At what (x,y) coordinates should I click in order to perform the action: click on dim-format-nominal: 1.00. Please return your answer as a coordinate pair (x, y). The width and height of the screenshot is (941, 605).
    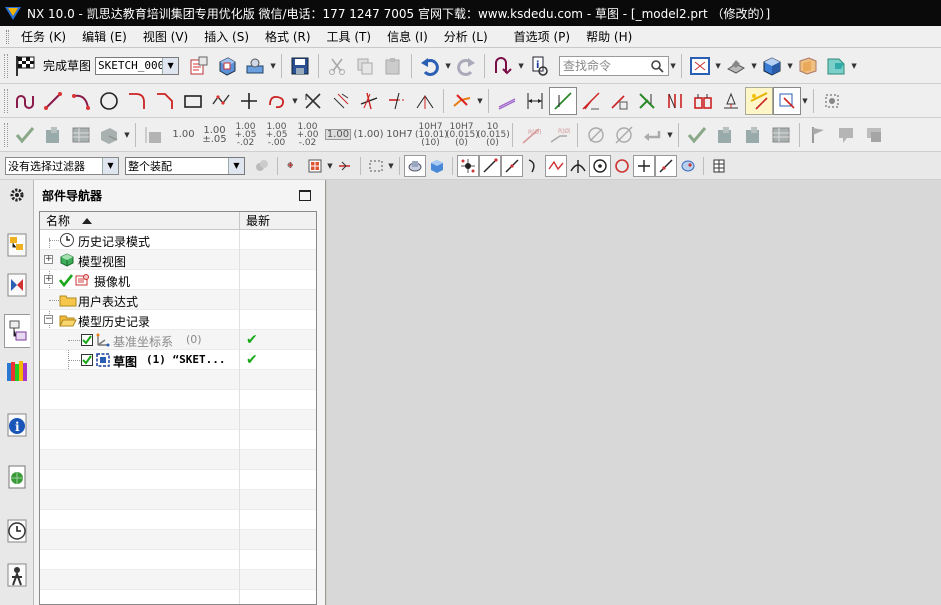
    Looking at the image, I should click on (183, 135).